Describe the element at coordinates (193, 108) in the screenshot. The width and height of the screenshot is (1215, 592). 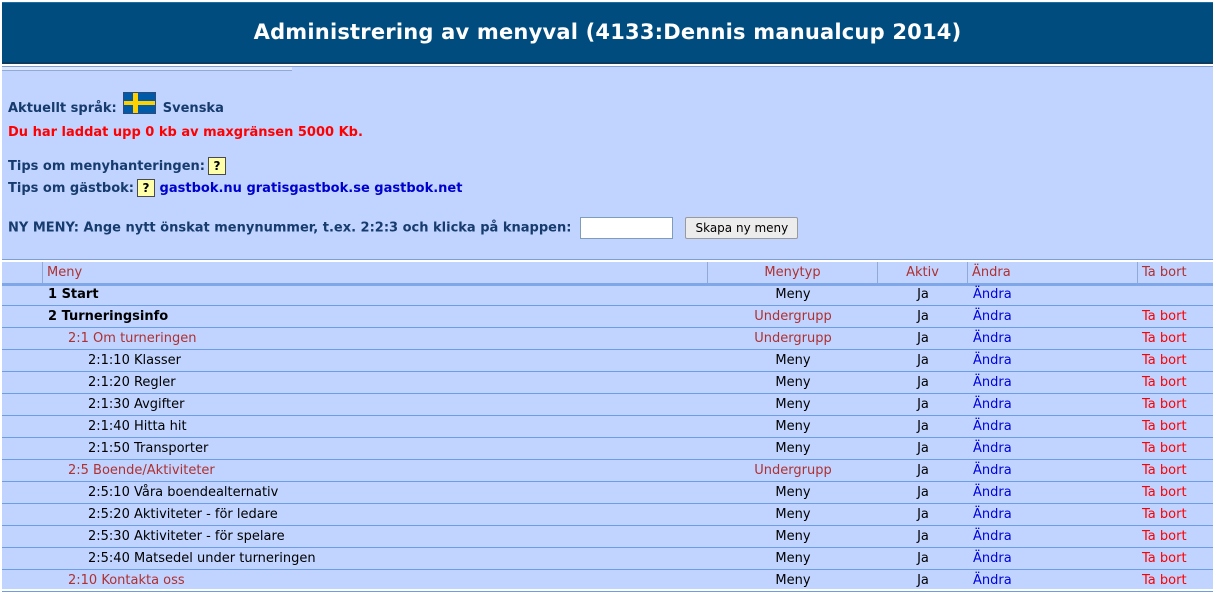
I see `language-name: Svenska` at that location.